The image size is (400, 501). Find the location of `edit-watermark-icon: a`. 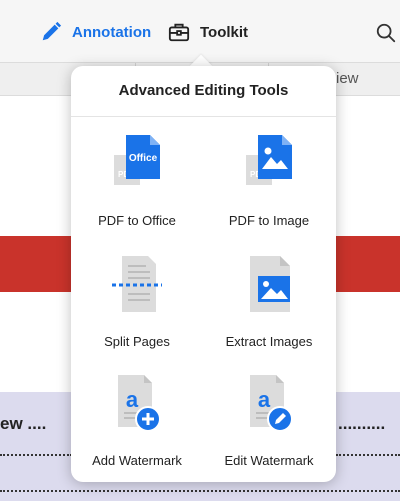

edit-watermark-icon: a is located at coordinates (271, 403).